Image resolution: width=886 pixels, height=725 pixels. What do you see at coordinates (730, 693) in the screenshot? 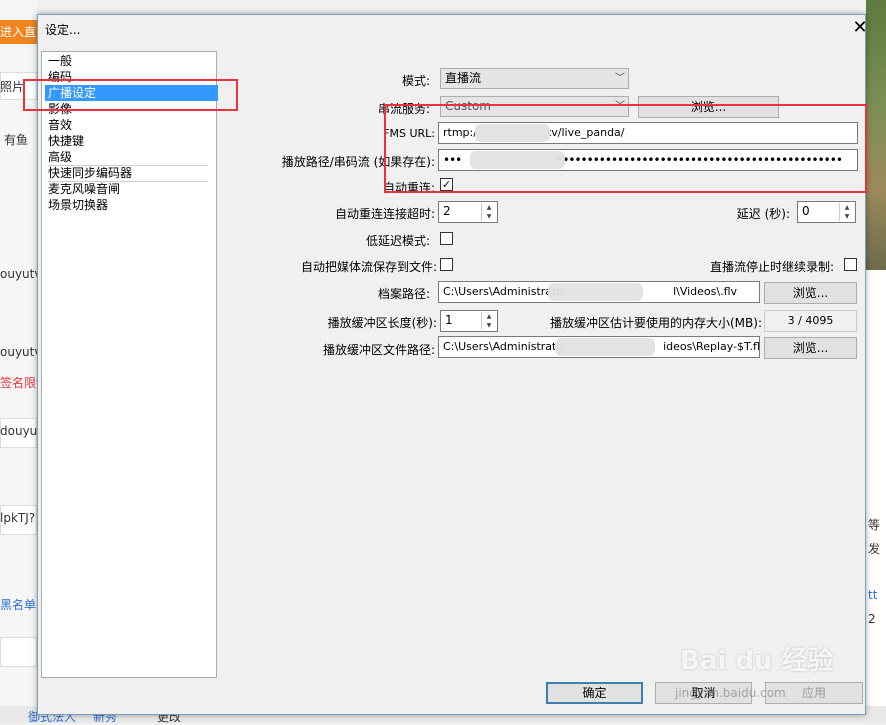
I see `baidu-watermark-url: jingyan.baidu.com` at bounding box center [730, 693].